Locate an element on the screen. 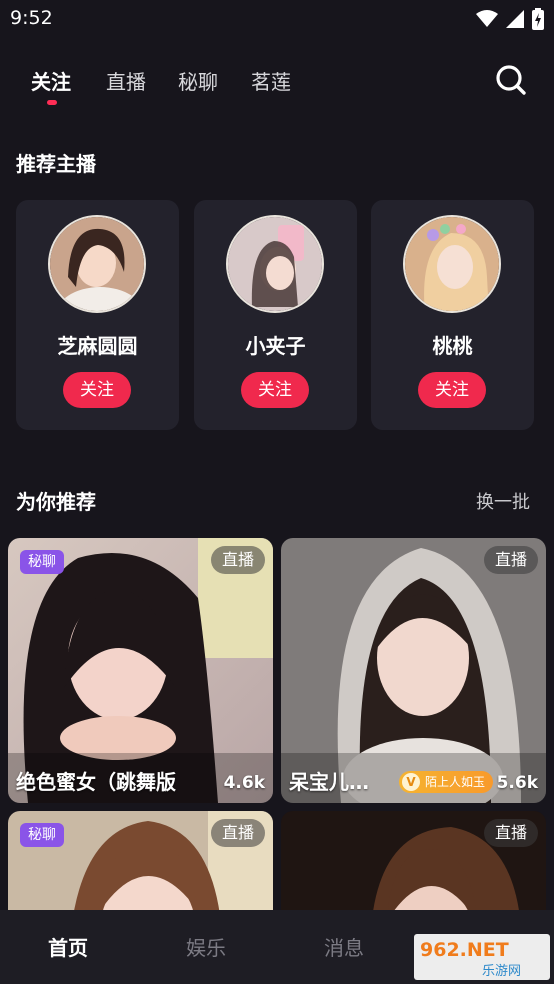 The image size is (554, 984). wifi-icon is located at coordinates (487, 18).